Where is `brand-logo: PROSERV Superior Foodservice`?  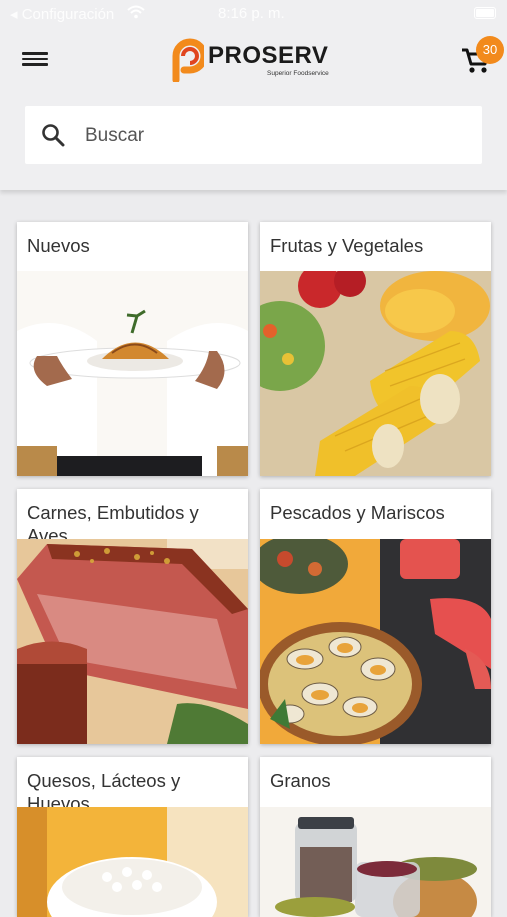
brand-logo: PROSERV Superior Foodservice is located at coordinates (255, 60).